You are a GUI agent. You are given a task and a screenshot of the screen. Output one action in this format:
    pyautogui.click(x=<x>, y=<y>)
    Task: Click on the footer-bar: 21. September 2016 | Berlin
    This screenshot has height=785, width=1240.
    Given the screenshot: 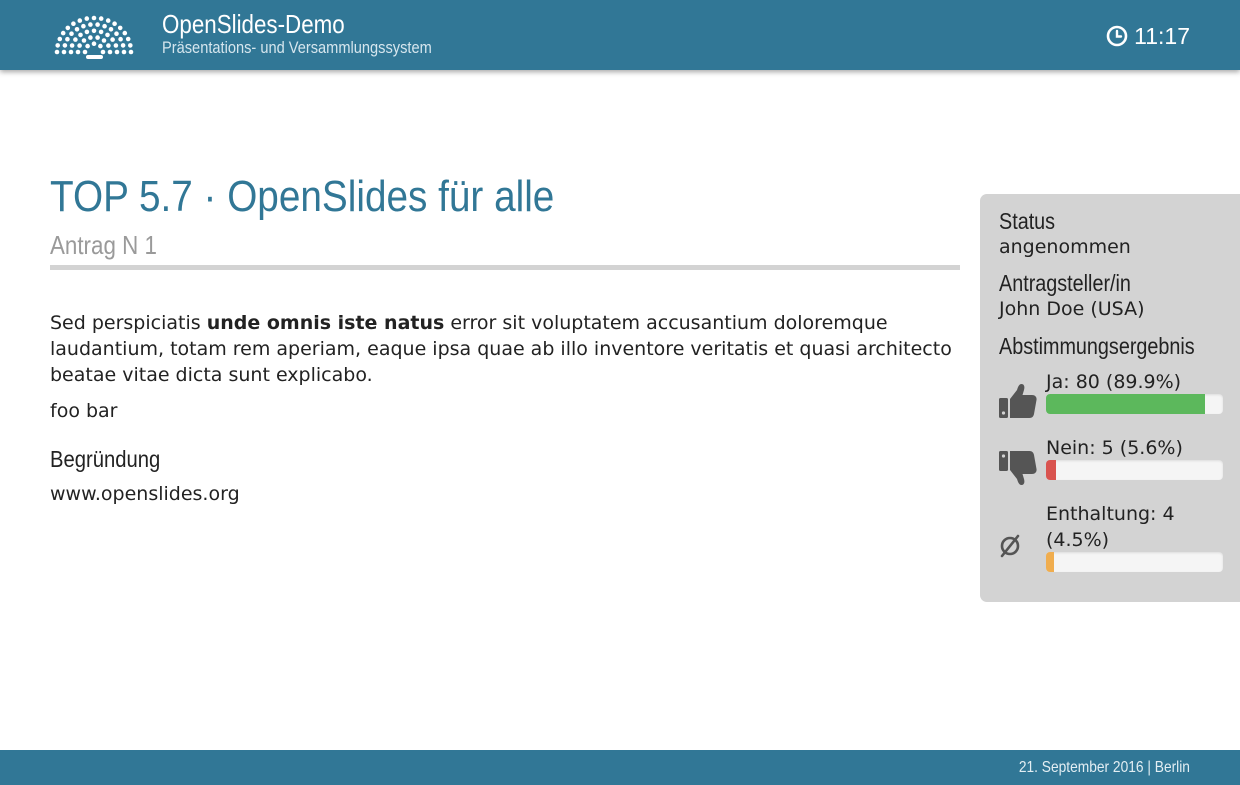 What is the action you would take?
    pyautogui.click(x=620, y=767)
    